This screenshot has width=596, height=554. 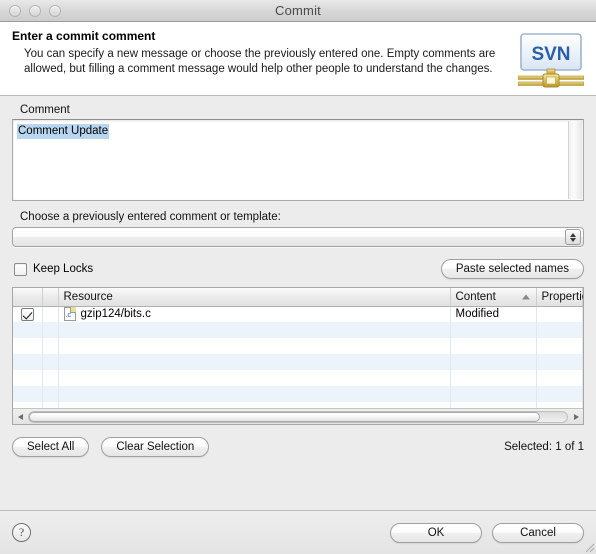 What do you see at coordinates (69, 314) in the screenshot?
I see `c-file-icon: .c` at bounding box center [69, 314].